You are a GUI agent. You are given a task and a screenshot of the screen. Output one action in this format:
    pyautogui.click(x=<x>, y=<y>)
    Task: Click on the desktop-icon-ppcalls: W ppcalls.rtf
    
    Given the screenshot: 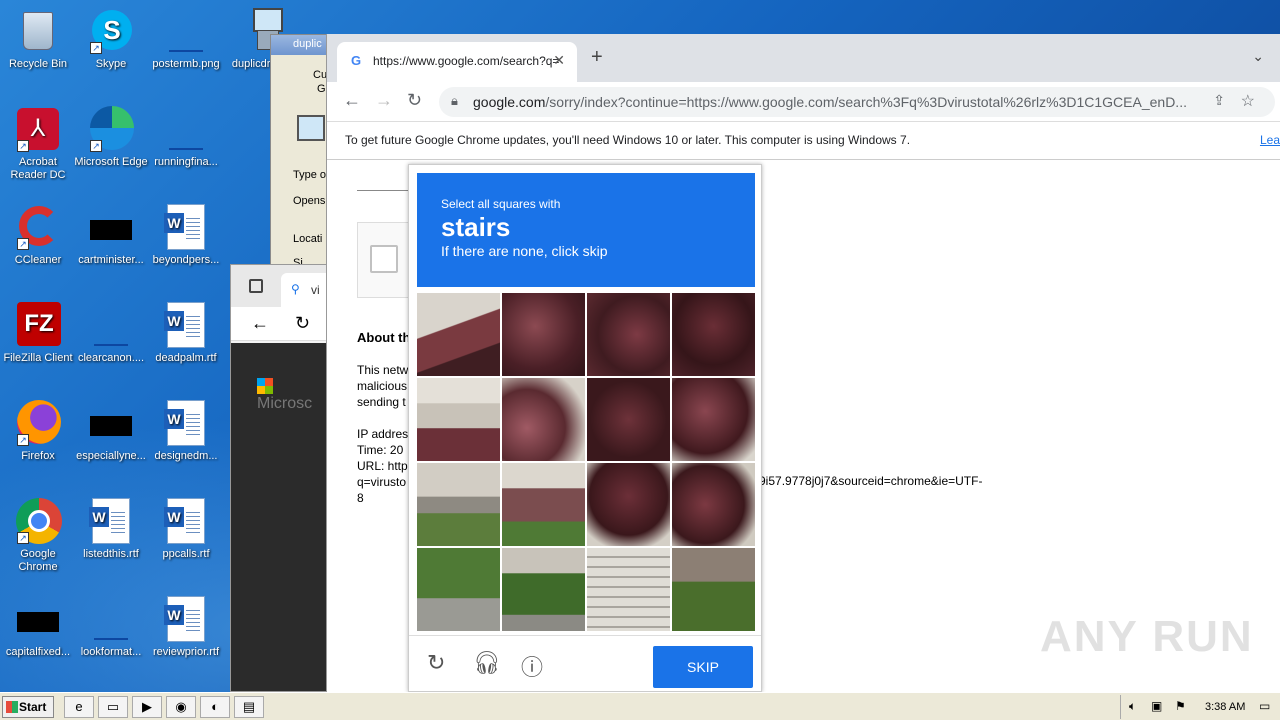 What is the action you would take?
    pyautogui.click(x=186, y=529)
    